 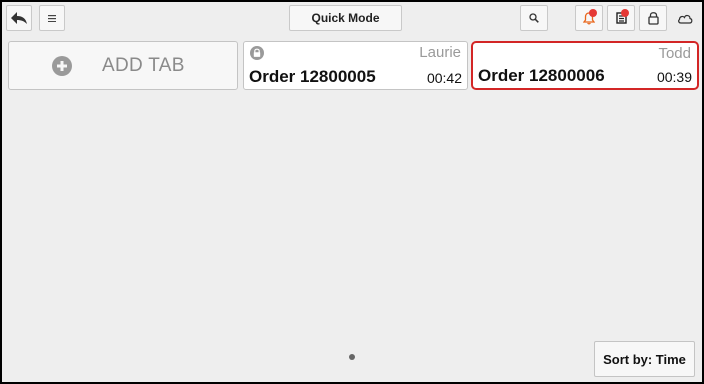 I want to click on back-arrow-icon, so click(x=19, y=18).